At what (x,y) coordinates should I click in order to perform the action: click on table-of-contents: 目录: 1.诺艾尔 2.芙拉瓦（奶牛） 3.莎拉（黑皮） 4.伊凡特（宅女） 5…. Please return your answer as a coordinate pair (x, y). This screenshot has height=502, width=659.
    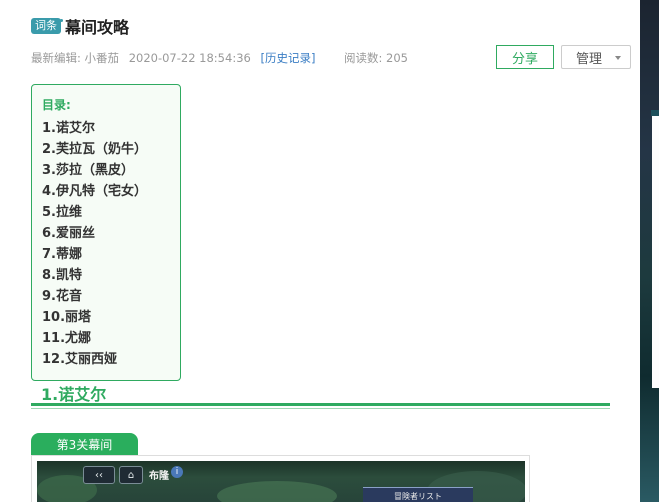
    Looking at the image, I should click on (106, 232).